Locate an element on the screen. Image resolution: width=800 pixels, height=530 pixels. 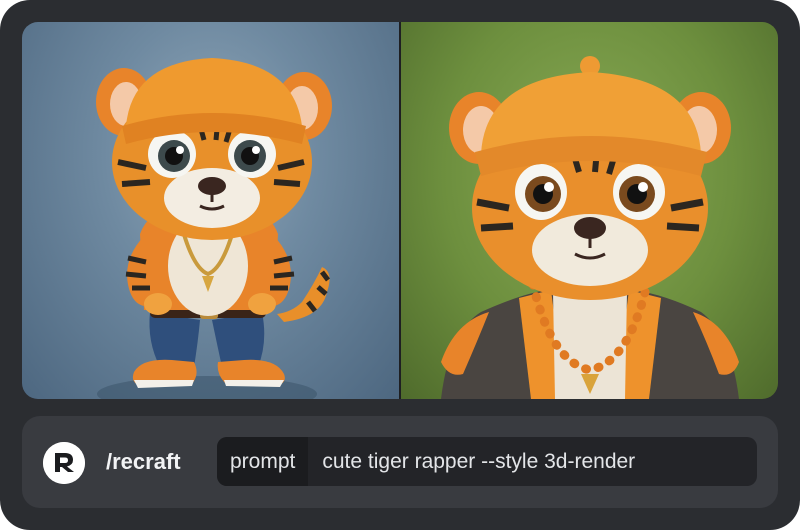
argument-name-chip: prompt is located at coordinates (263, 461).